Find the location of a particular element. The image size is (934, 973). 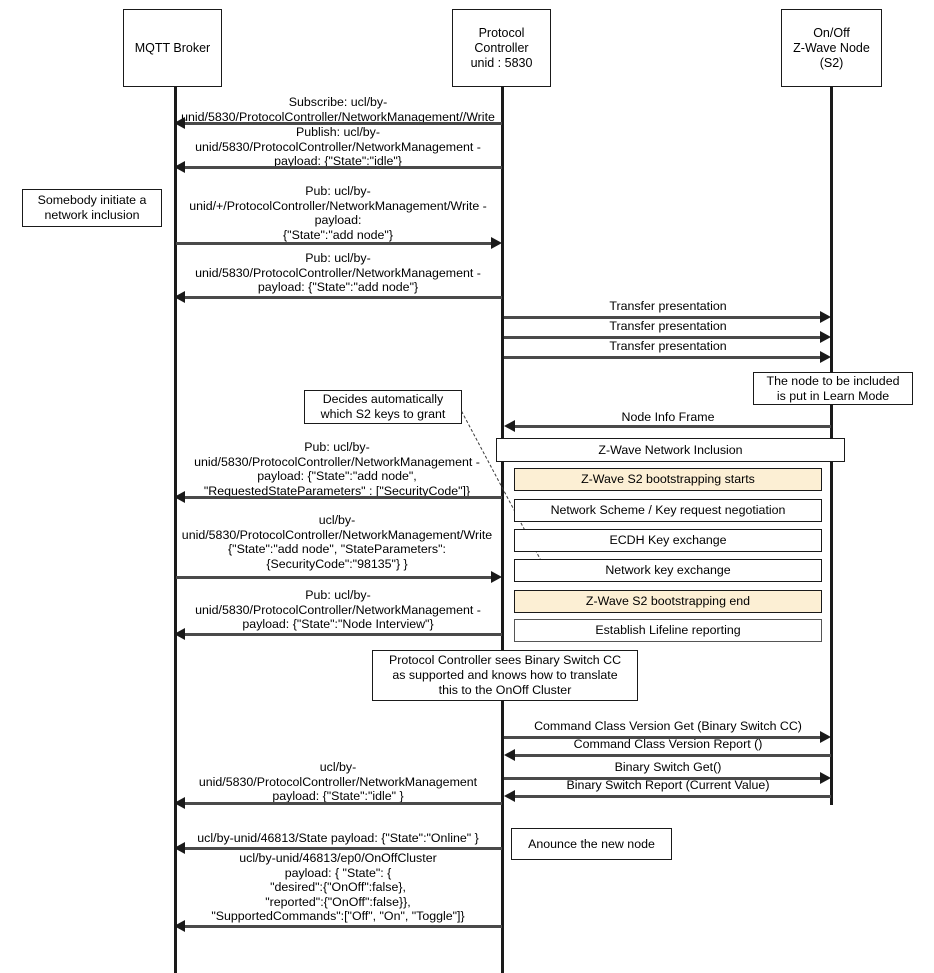

participant-zwave-node: On/Off Z-Wave Node (S2) is located at coordinates (831, 48).